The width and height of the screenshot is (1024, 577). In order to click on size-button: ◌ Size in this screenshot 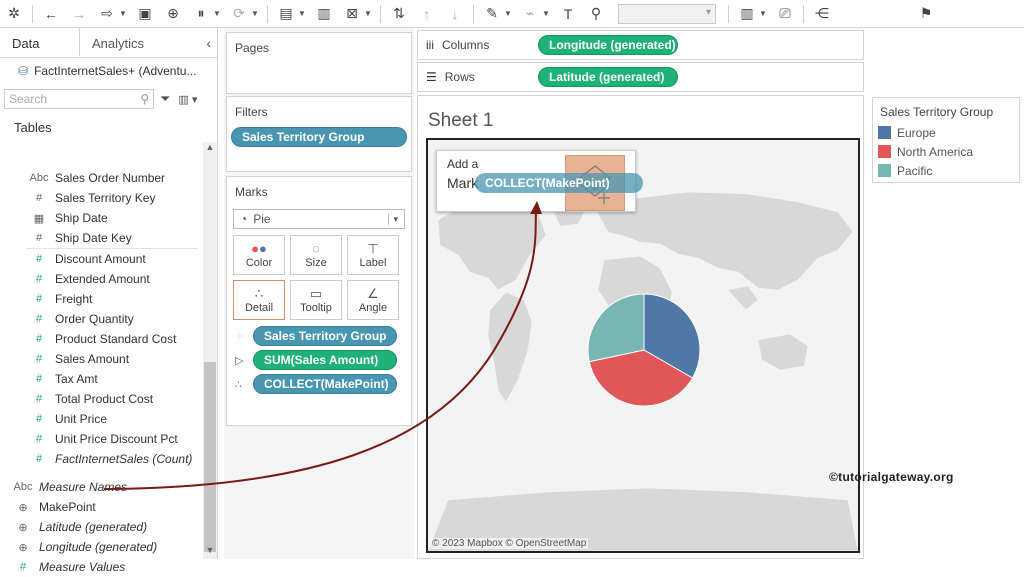, I will do `click(316, 255)`.